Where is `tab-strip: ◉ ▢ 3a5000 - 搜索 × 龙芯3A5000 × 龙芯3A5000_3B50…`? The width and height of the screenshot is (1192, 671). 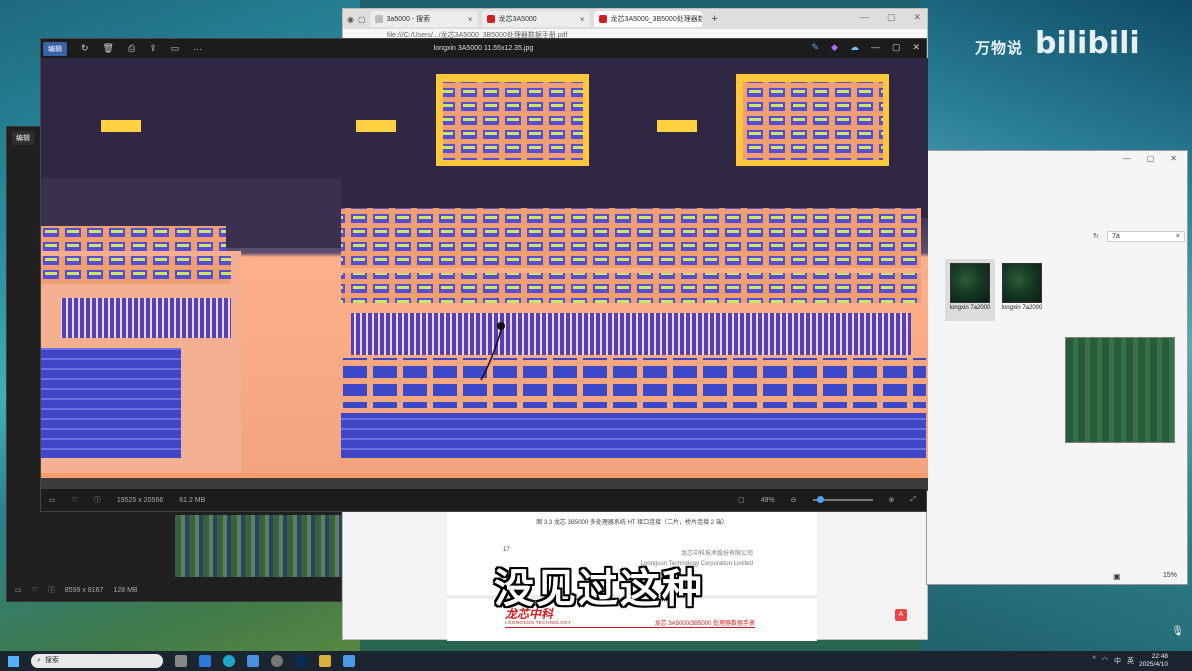 tab-strip: ◉ ▢ 3a5000 - 搜索 × 龙芯3A5000 × 龙芯3A5000_3B50… is located at coordinates (635, 19).